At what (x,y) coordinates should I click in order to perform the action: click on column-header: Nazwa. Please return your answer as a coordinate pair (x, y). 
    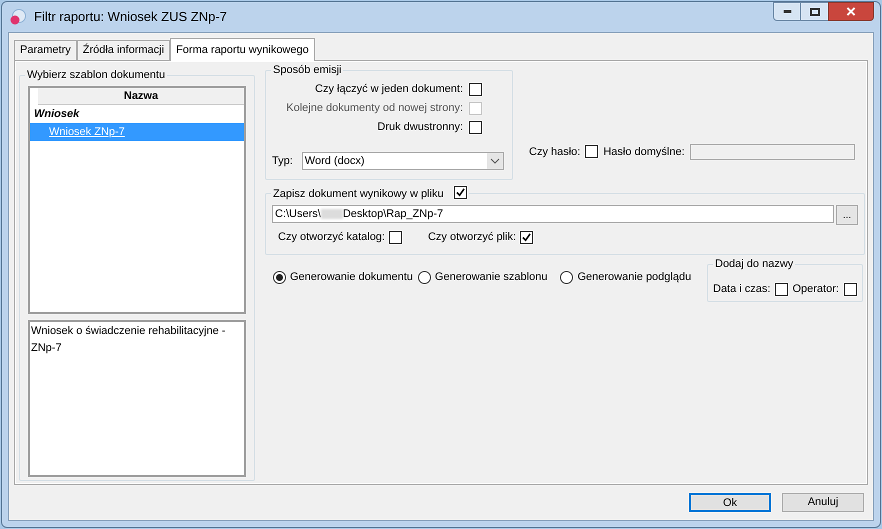
    Looking at the image, I should click on (141, 96).